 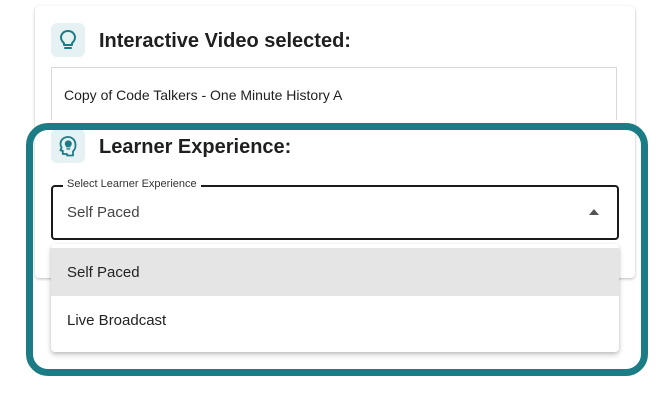 I want to click on option-self-paced: Self Paced, so click(x=335, y=272).